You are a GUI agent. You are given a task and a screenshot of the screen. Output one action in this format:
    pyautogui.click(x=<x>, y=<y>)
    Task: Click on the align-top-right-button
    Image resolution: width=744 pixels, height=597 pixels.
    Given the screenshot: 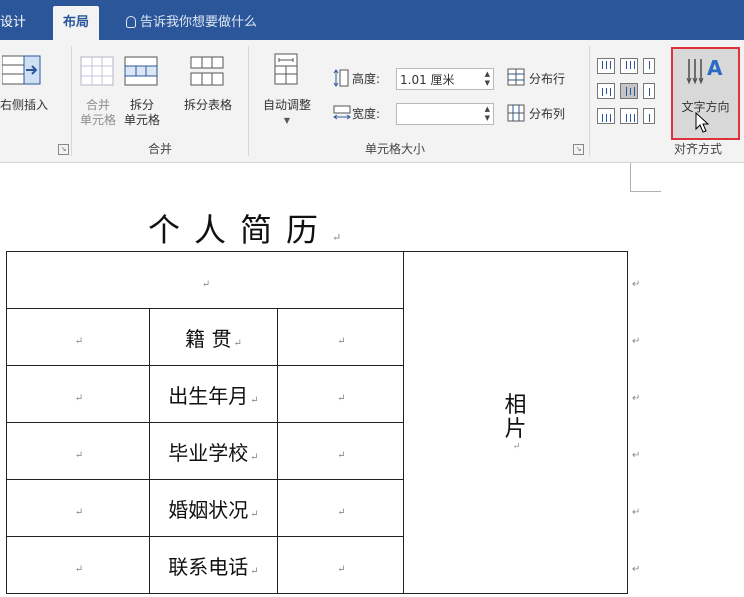 What is the action you would take?
    pyautogui.click(x=649, y=66)
    